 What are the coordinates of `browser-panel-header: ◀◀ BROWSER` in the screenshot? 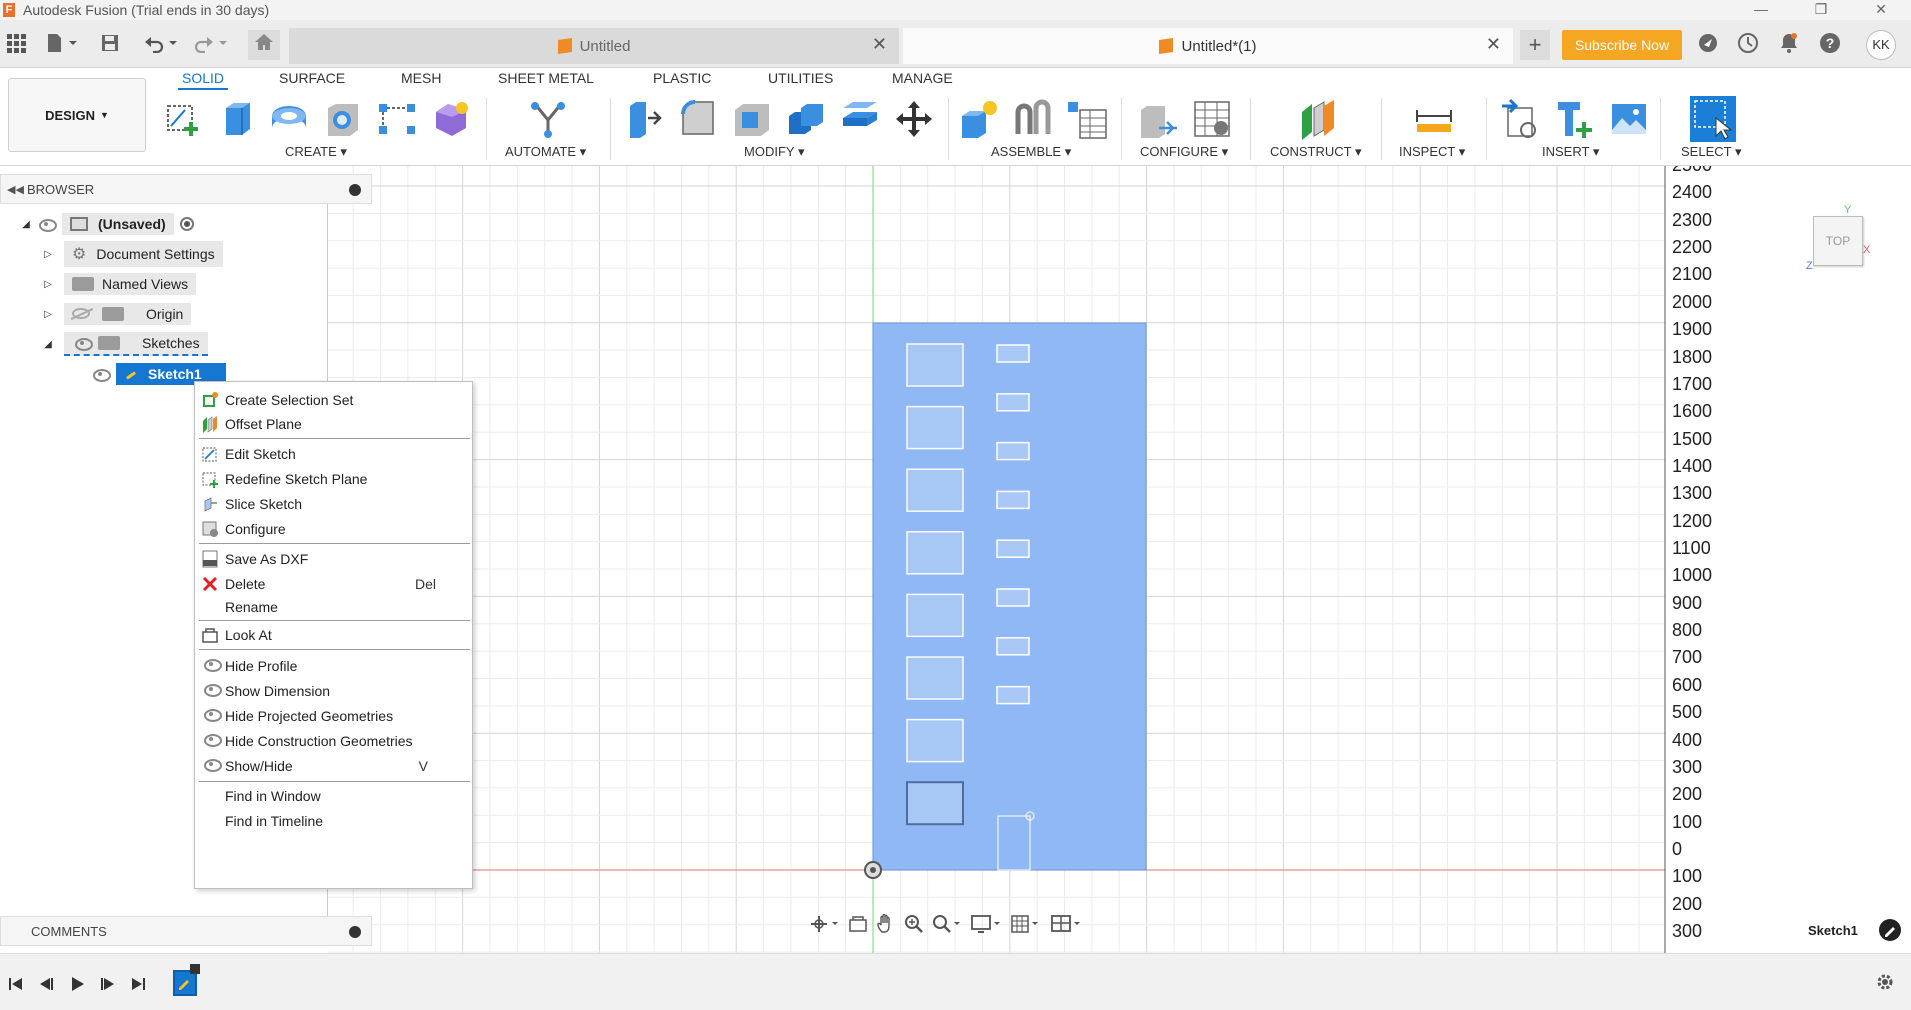 It's located at (186, 189).